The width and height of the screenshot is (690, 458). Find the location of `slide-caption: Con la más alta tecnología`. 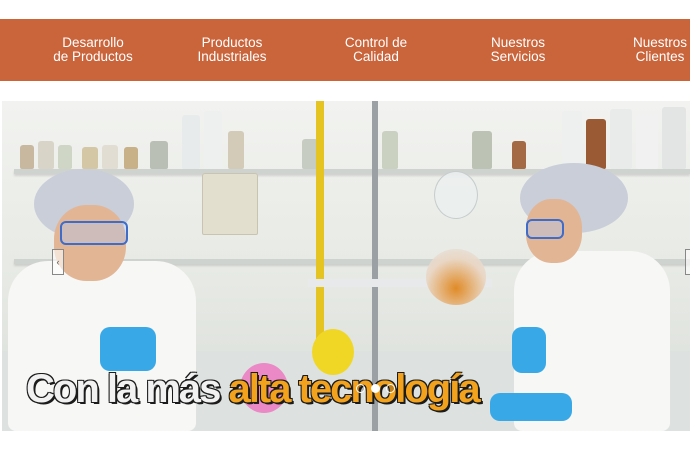

slide-caption: Con la más alta tecnología is located at coordinates (253, 389).